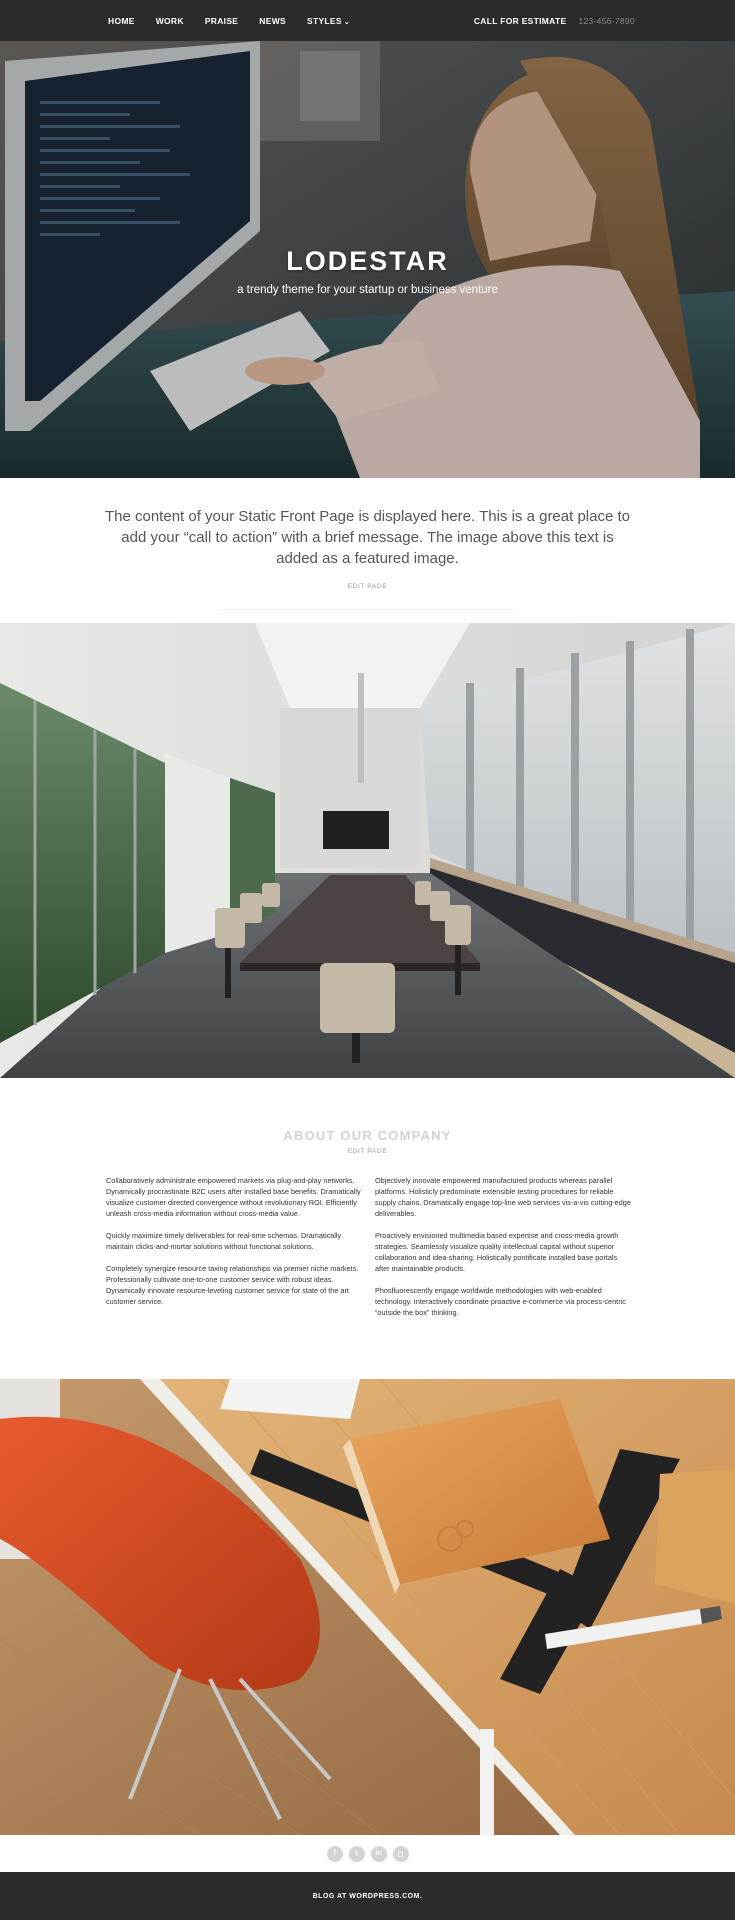 This screenshot has width=735, height=1920. What do you see at coordinates (367, 609) in the screenshot?
I see `divider` at bounding box center [367, 609].